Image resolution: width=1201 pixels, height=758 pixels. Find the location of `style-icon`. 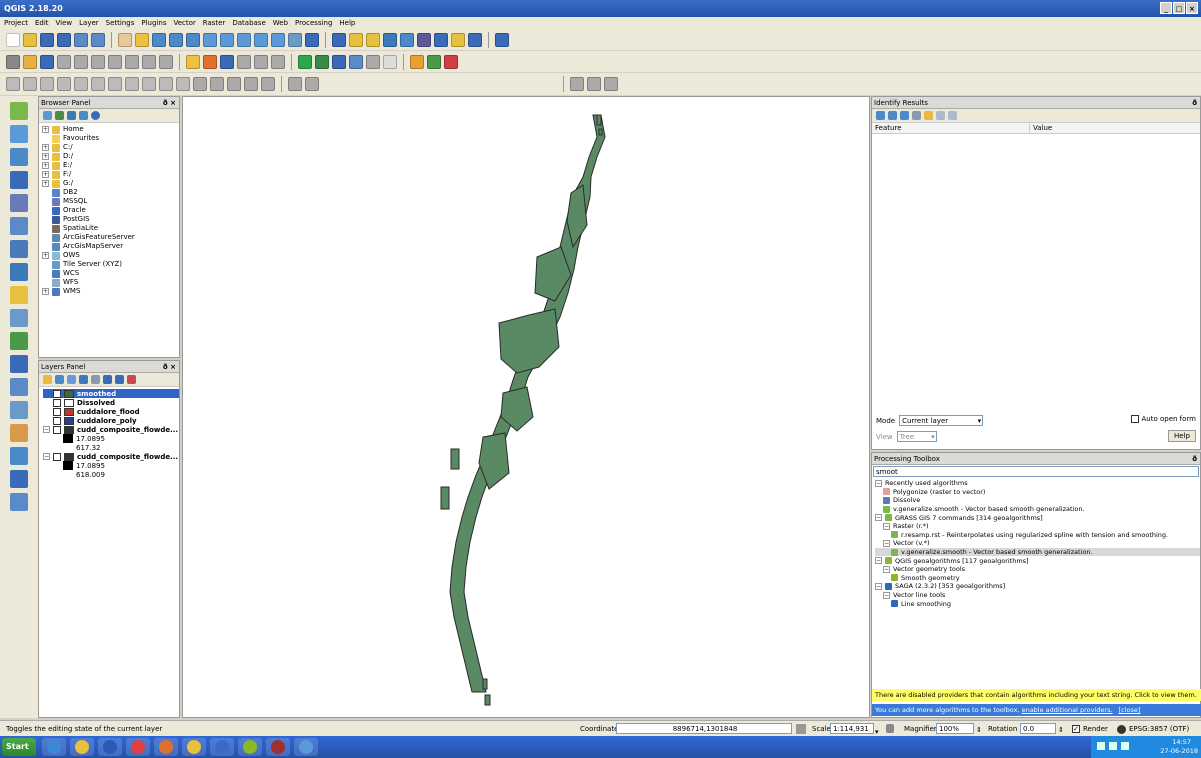

style-icon is located at coordinates (47, 379).